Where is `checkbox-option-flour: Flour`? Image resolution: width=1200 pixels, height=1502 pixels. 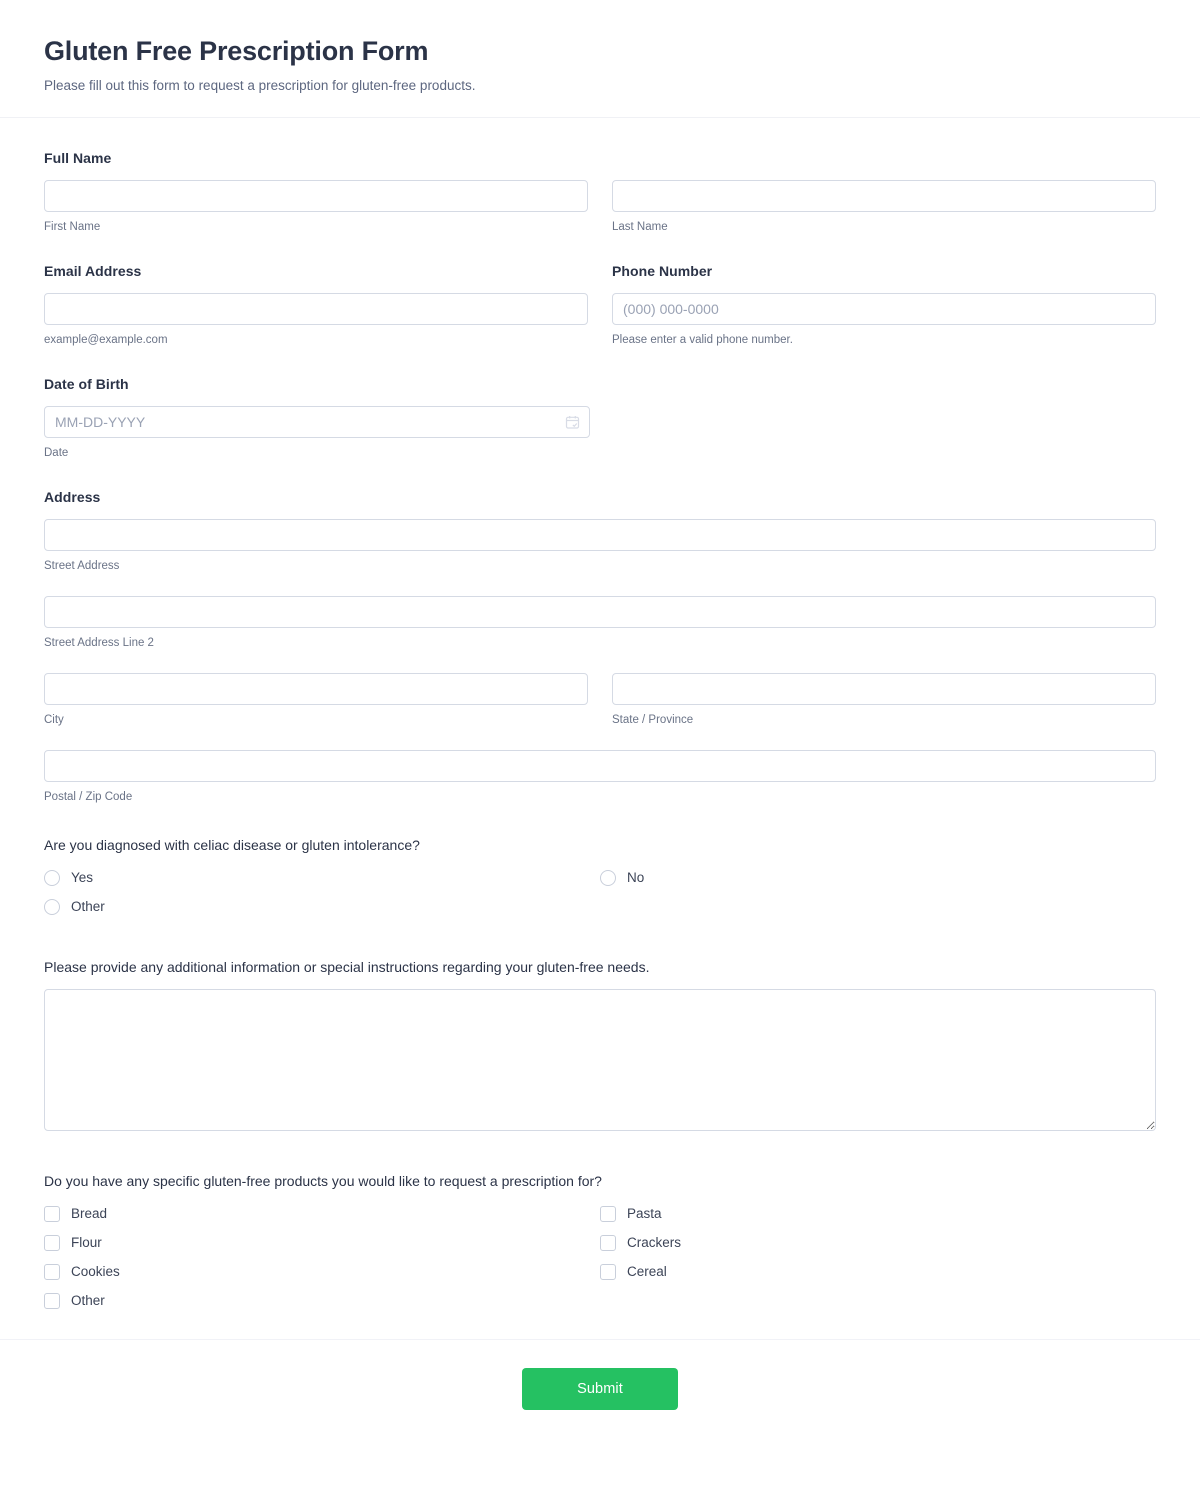 checkbox-option-flour: Flour is located at coordinates (322, 1242).